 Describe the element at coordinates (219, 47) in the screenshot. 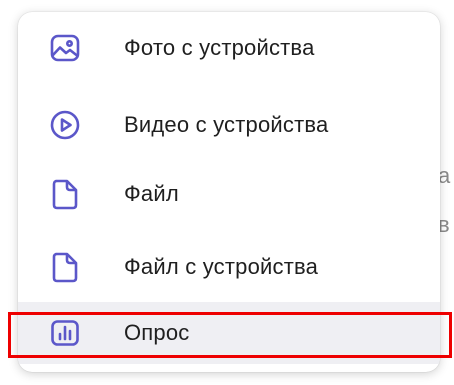

I see `menu-item-label: Фото с устройства` at that location.